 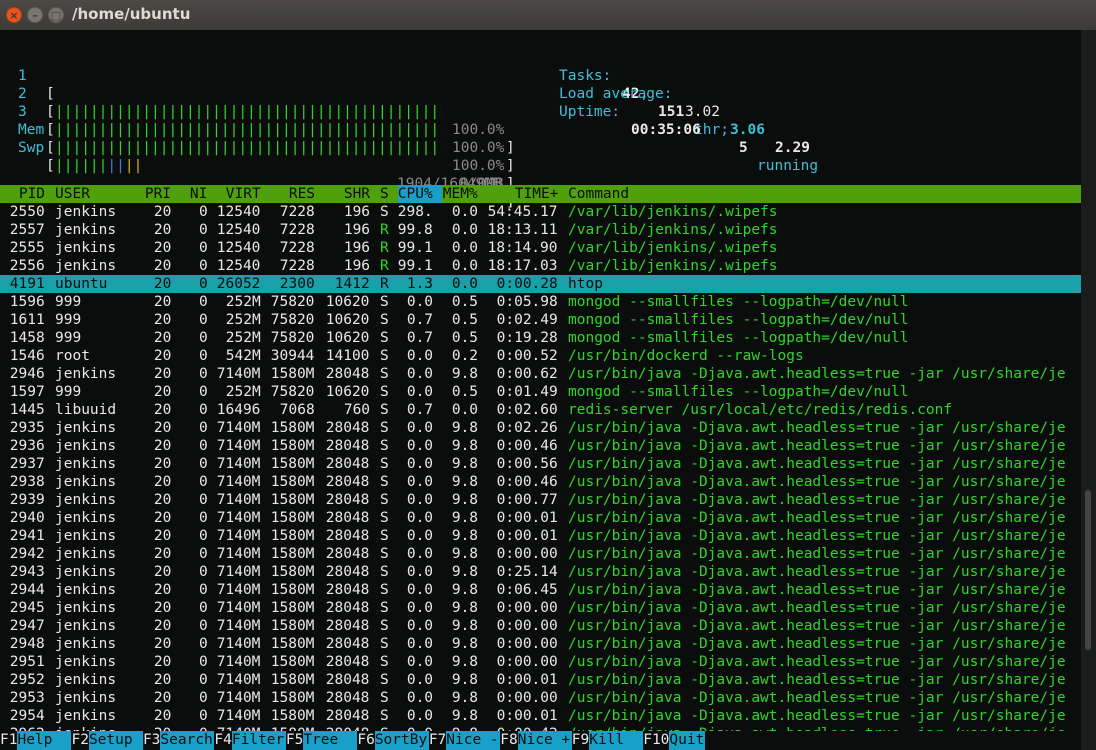 What do you see at coordinates (27, 482) in the screenshot?
I see `cell-pid: 2938` at bounding box center [27, 482].